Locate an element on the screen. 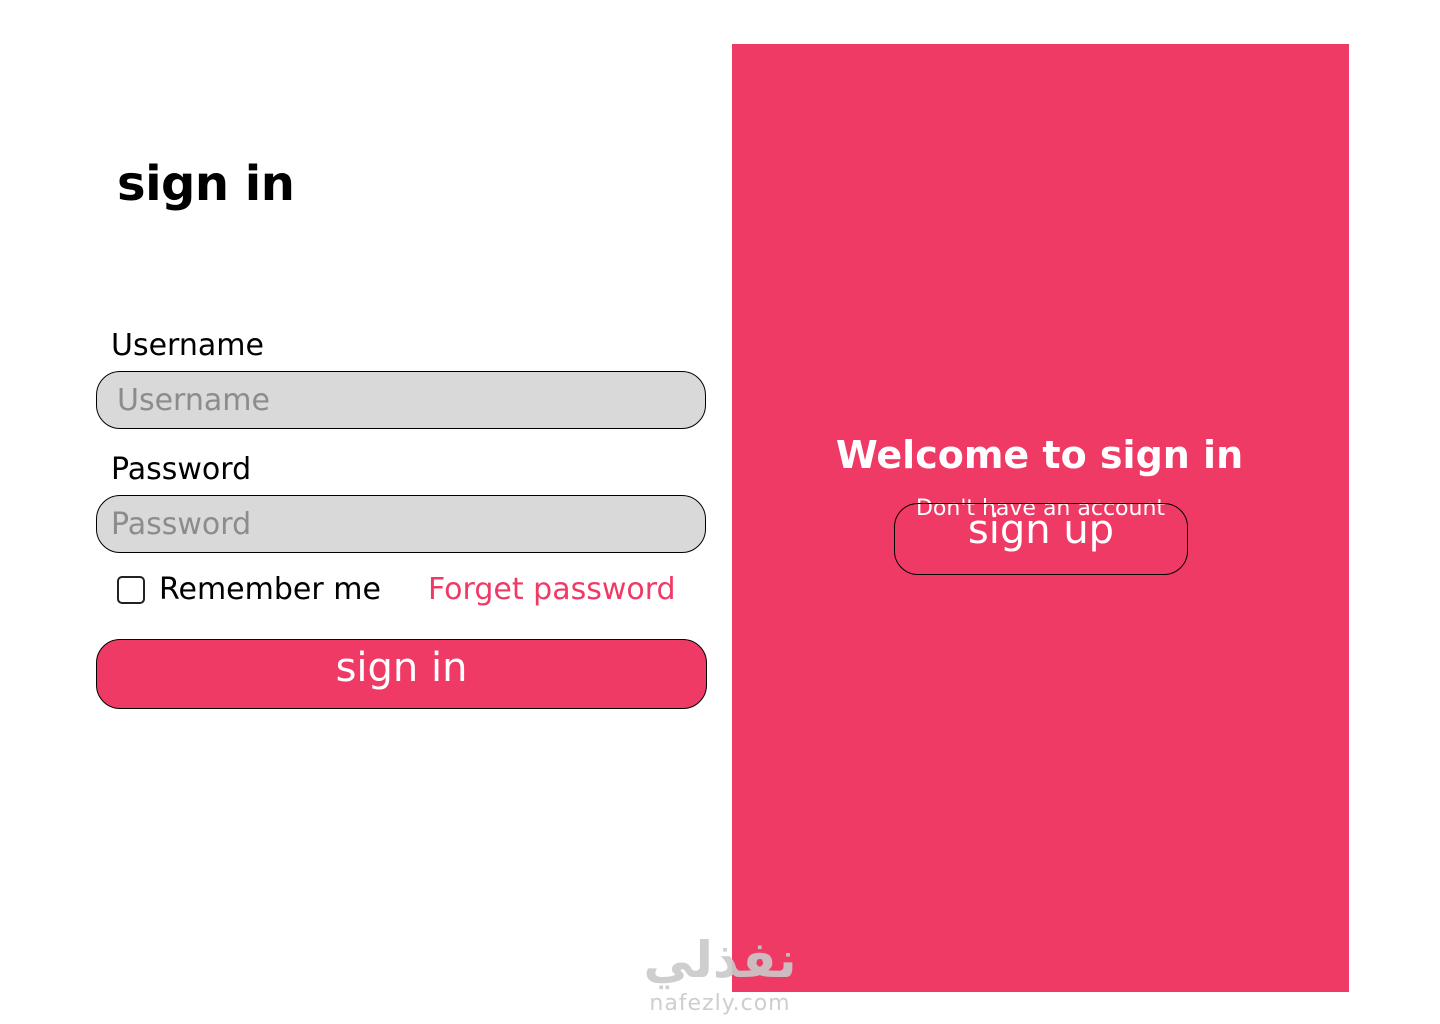  sign-in-button: sign in is located at coordinates (401, 674).